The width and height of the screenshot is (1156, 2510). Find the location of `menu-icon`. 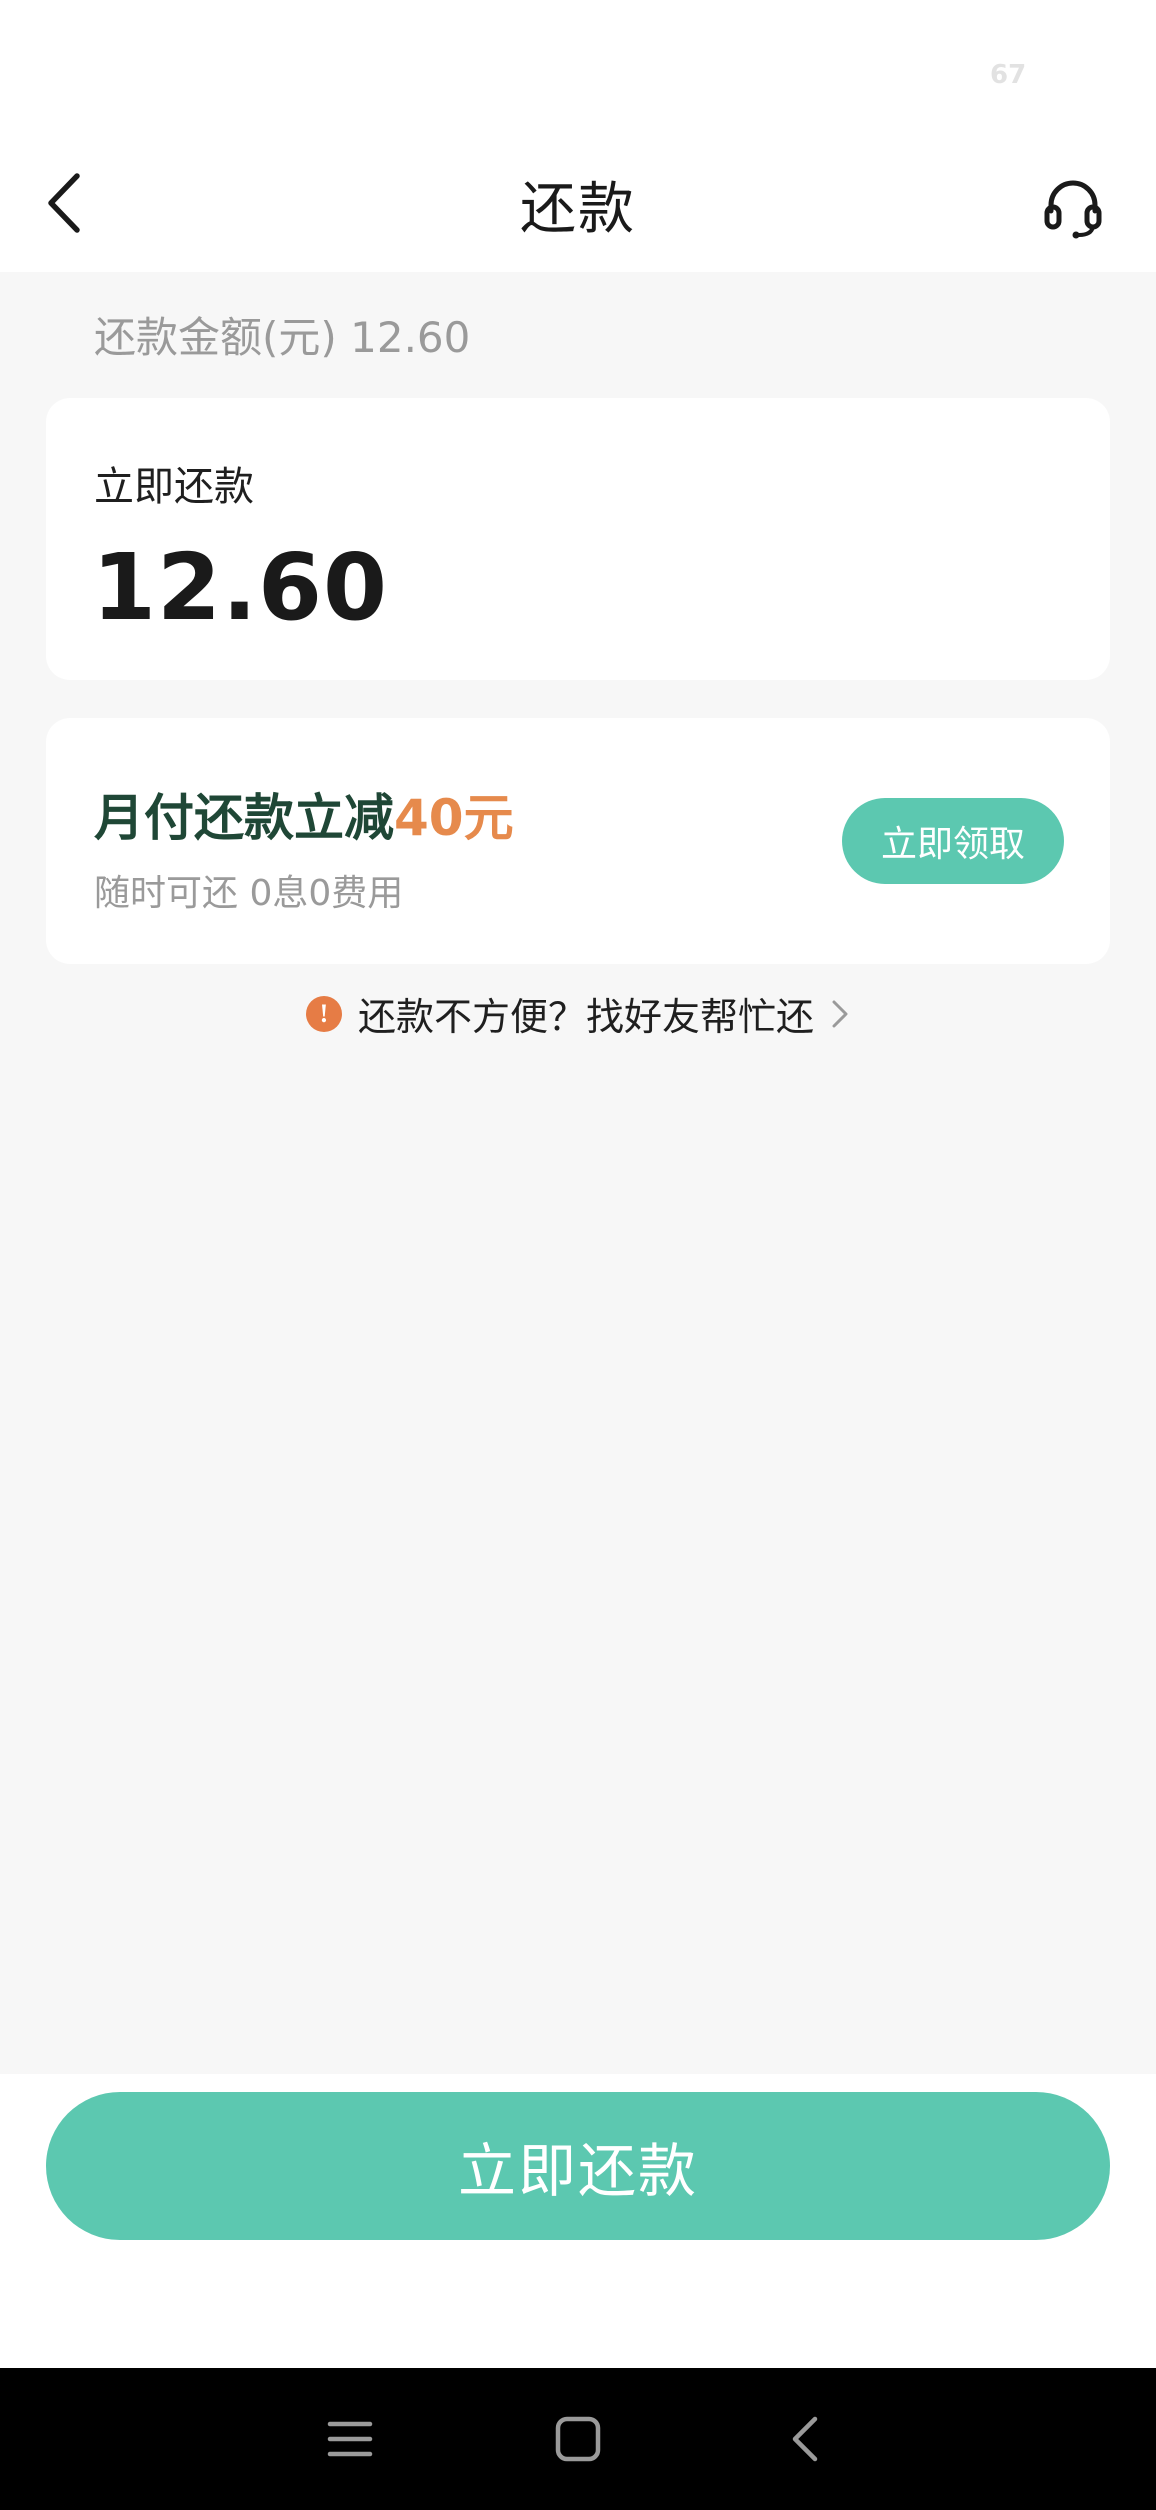

menu-icon is located at coordinates (350, 2439).